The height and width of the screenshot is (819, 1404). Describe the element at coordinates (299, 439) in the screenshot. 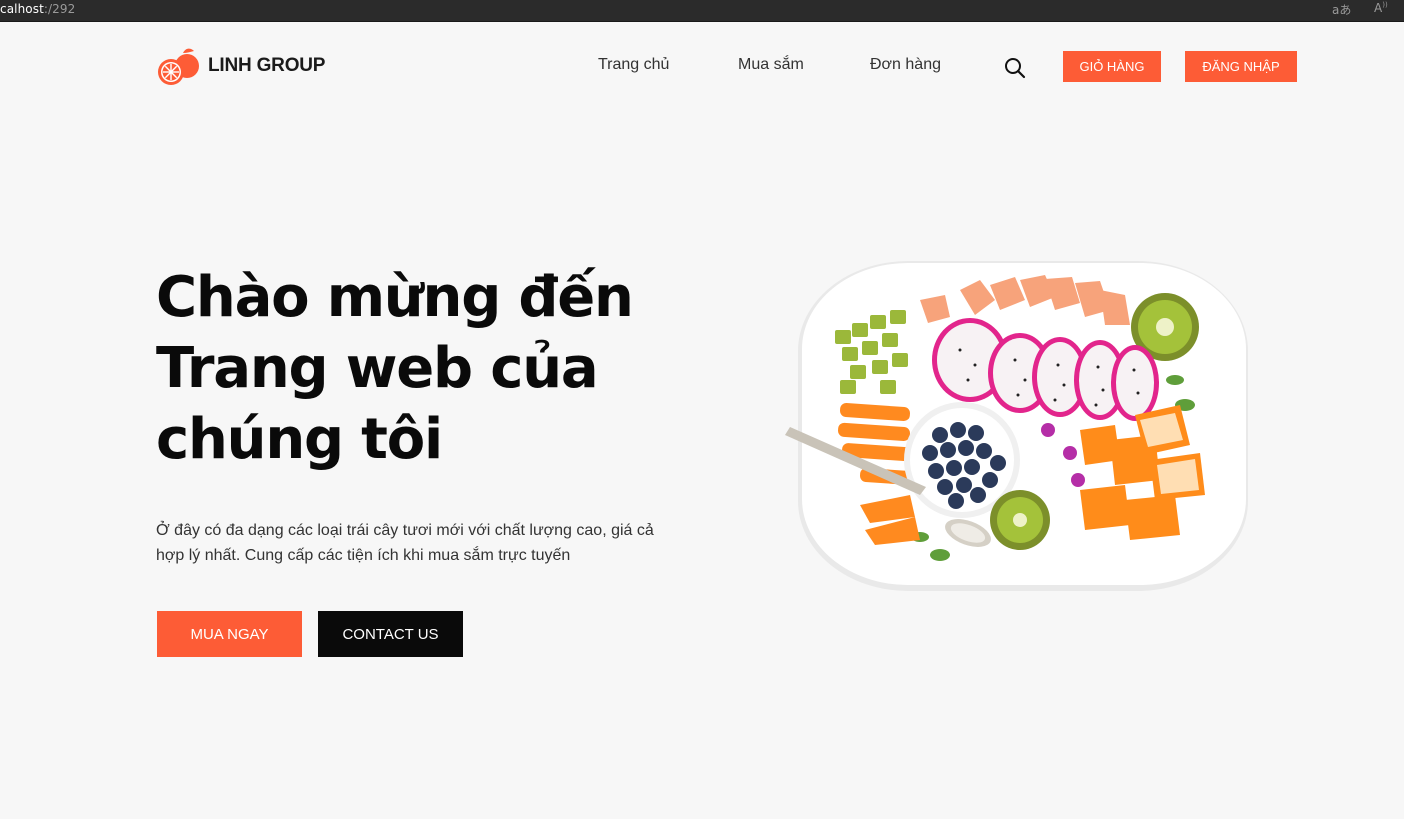

I see `hero-title-line: chúng tôi` at that location.